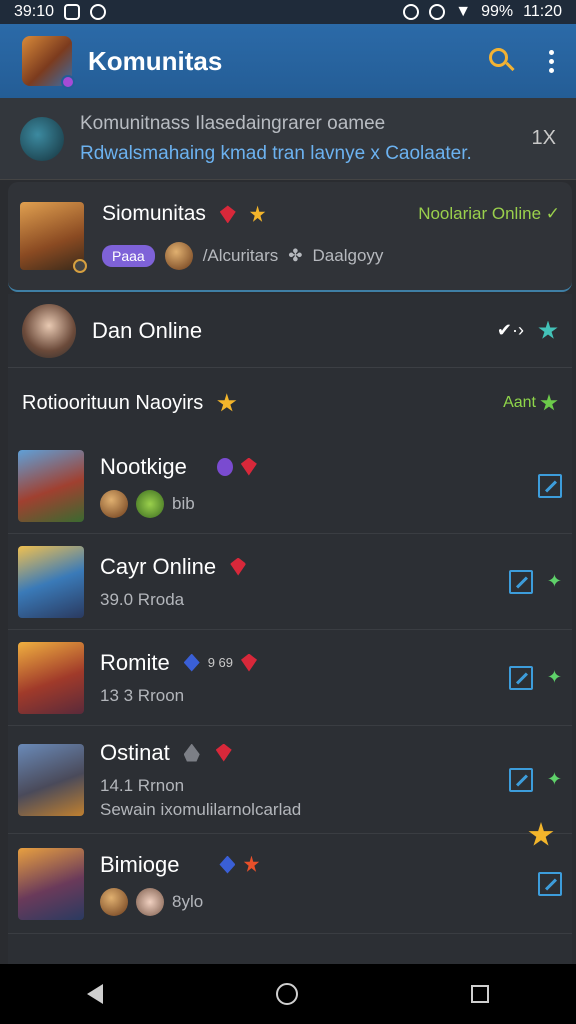  What do you see at coordinates (480, 994) in the screenshot?
I see `recent-apps-icon` at bounding box center [480, 994].